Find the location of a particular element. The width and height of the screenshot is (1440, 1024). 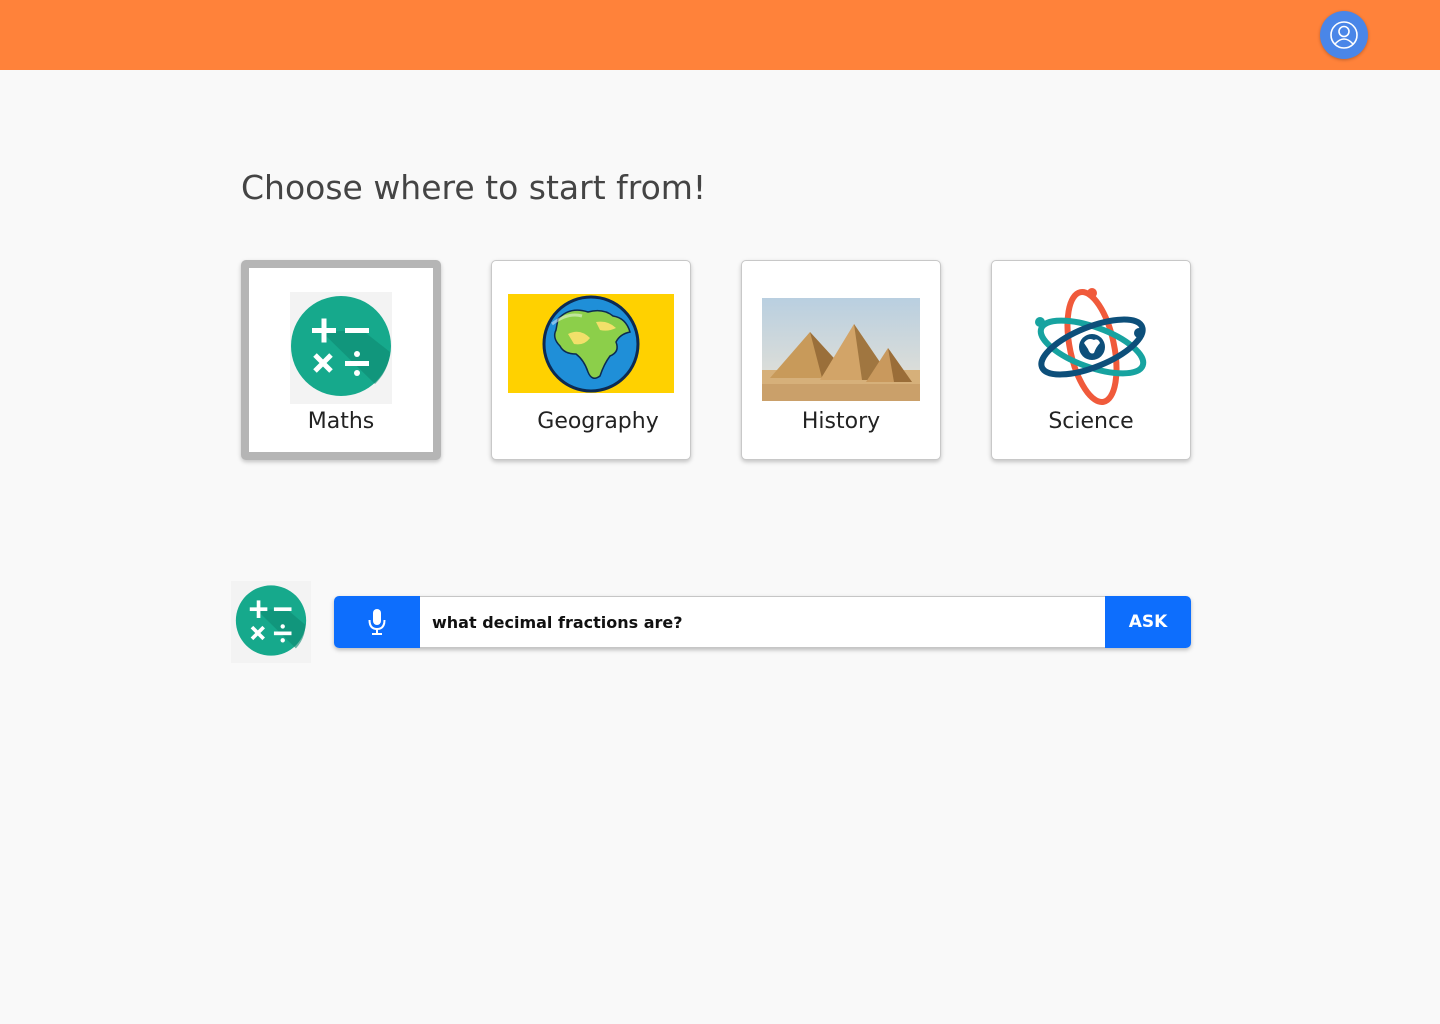

subject-label: History is located at coordinates (841, 421).